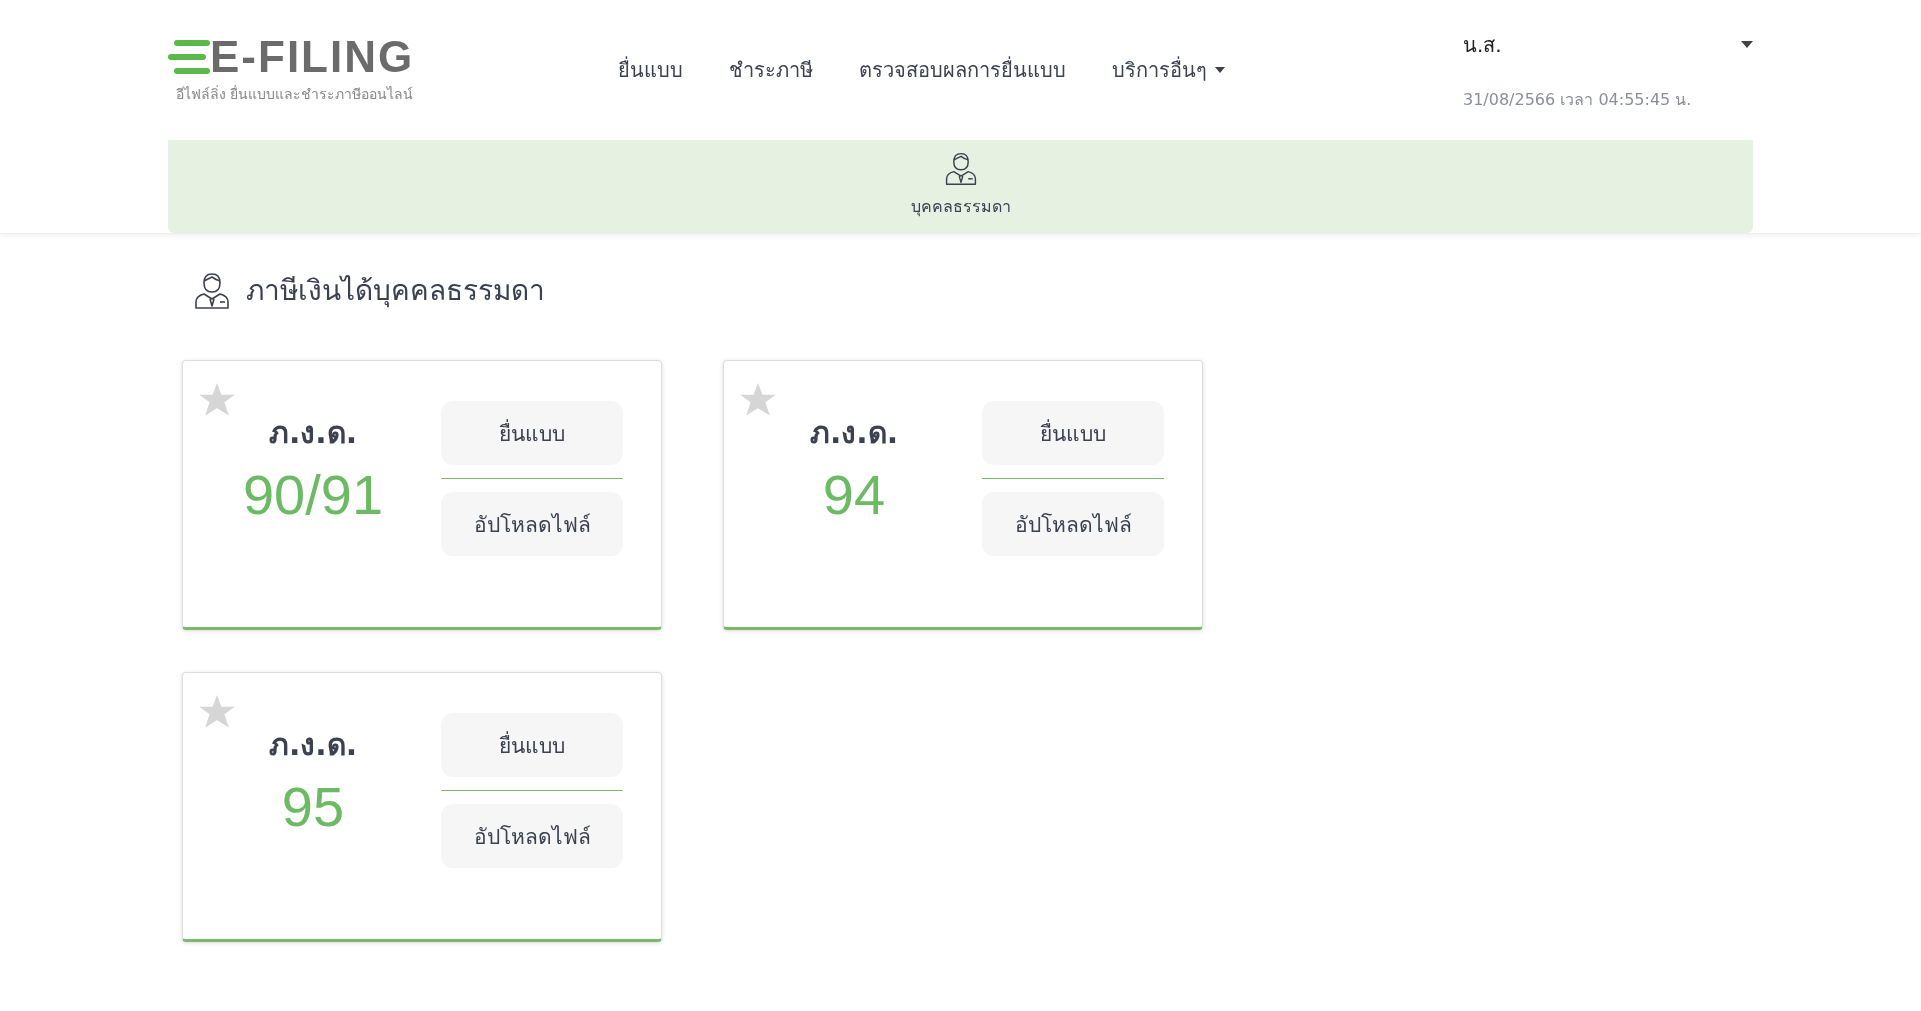 The height and width of the screenshot is (1011, 1921). I want to click on form-number: 90/91, so click(313, 494).